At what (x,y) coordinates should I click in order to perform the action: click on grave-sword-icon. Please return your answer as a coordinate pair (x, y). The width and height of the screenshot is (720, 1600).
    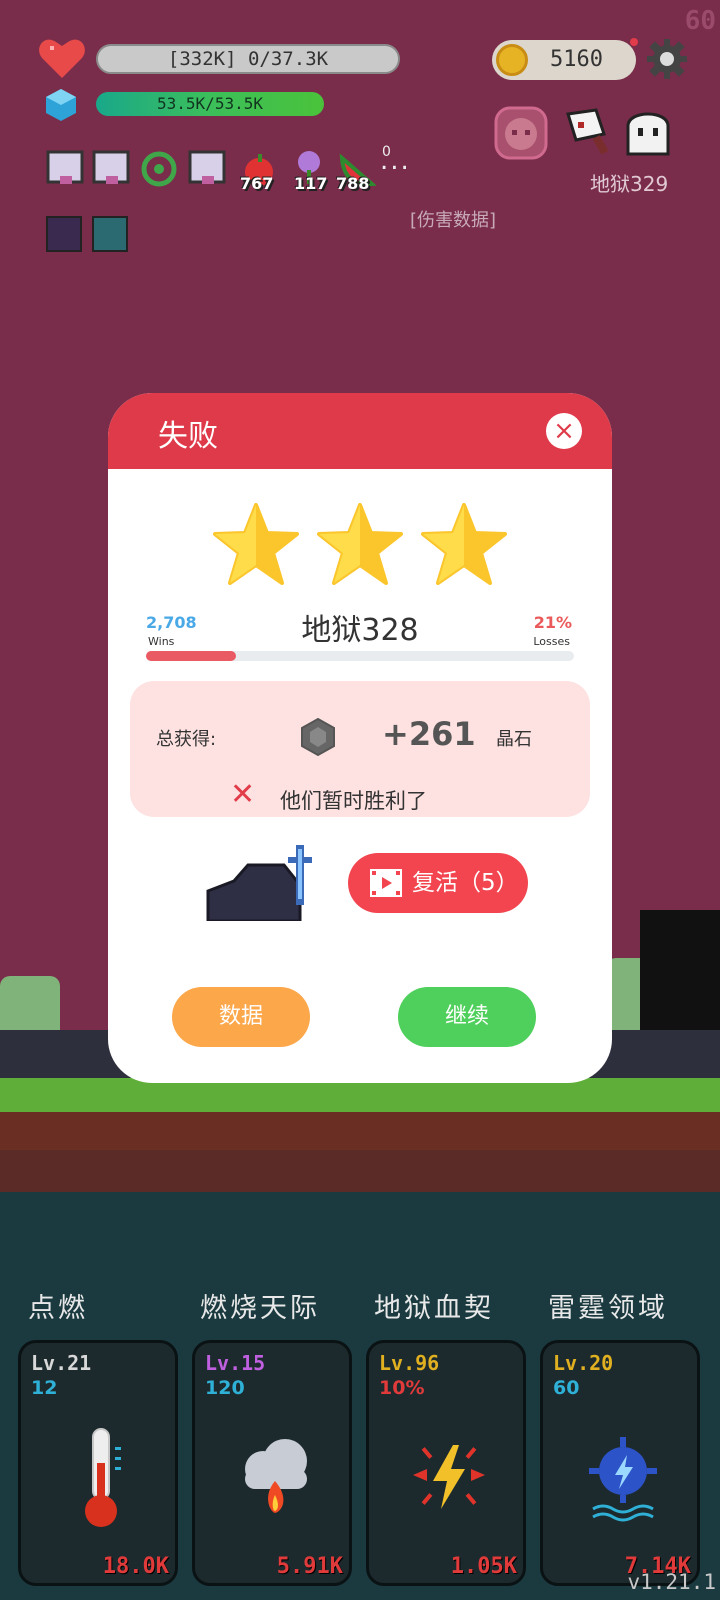
    Looking at the image, I should click on (259, 883).